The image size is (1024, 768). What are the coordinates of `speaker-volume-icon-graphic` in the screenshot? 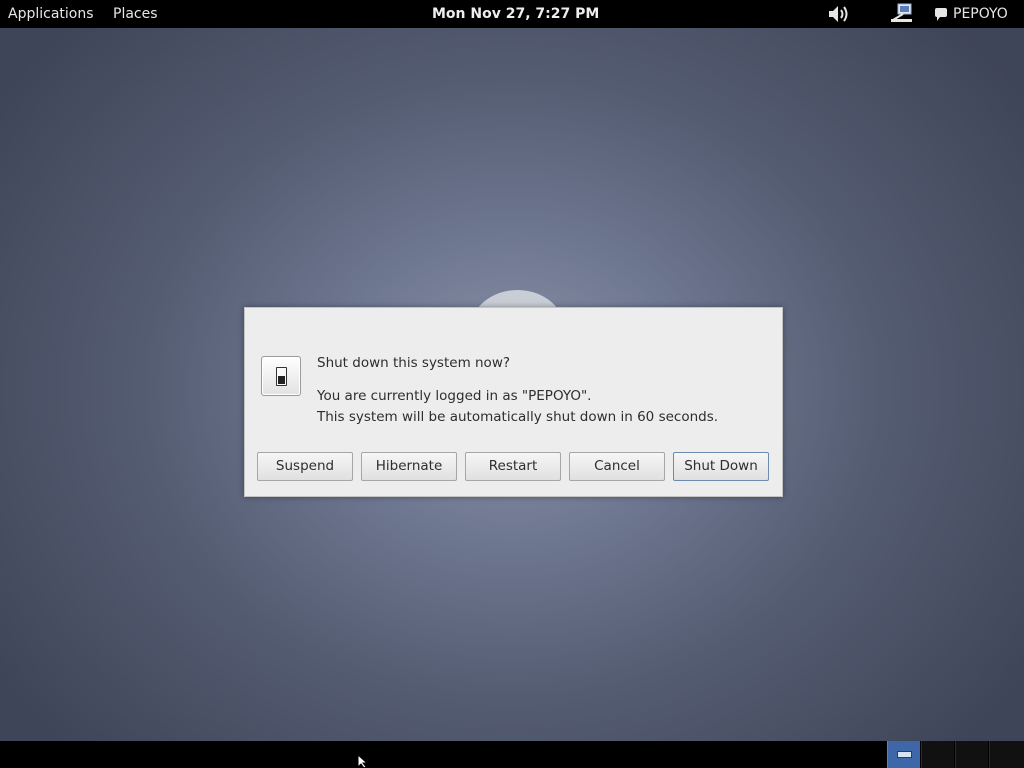 It's located at (838, 14).